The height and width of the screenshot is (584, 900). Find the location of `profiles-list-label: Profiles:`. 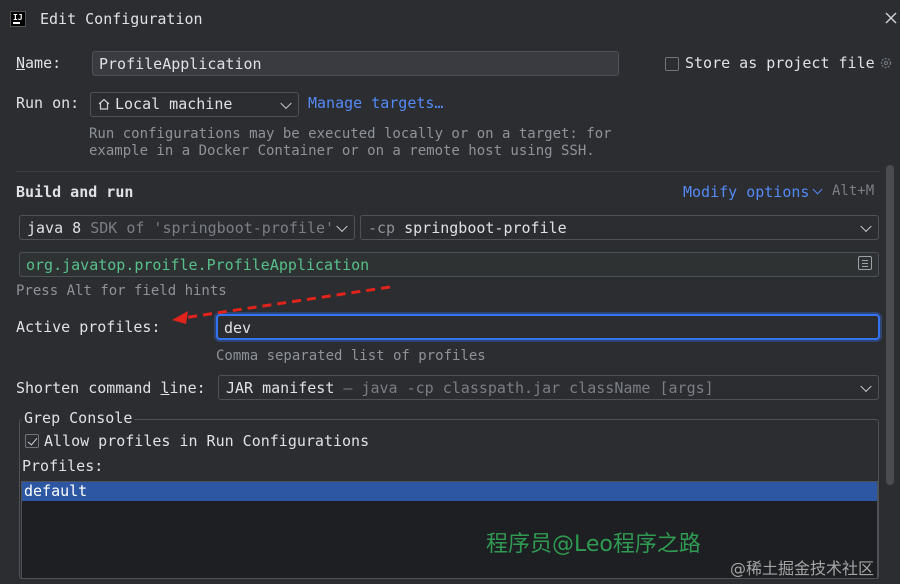

profiles-list-label: Profiles: is located at coordinates (63, 466).